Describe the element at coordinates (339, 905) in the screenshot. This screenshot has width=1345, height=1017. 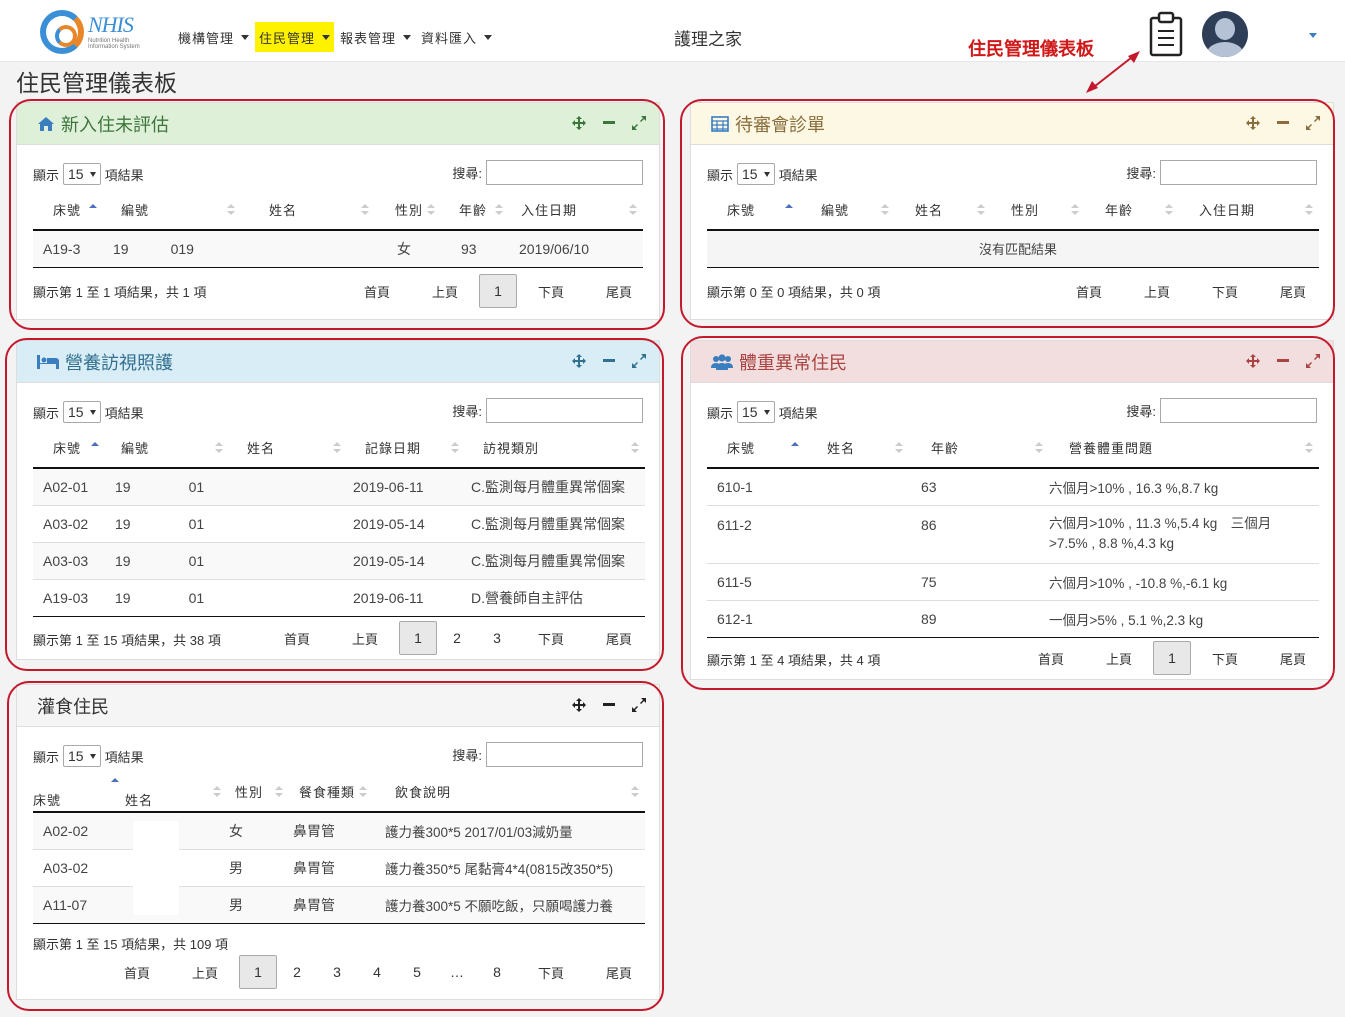
I see `table-row: A11-07 男鼻胃管 護力養300*5 不願吃飯，只願喝護力養` at that location.